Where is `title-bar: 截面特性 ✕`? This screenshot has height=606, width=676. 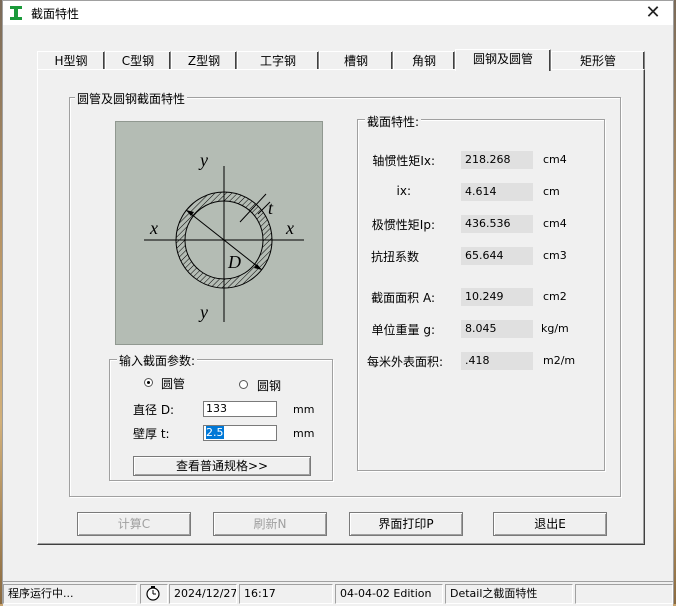
title-bar: 截面特性 ✕ is located at coordinates (338, 13).